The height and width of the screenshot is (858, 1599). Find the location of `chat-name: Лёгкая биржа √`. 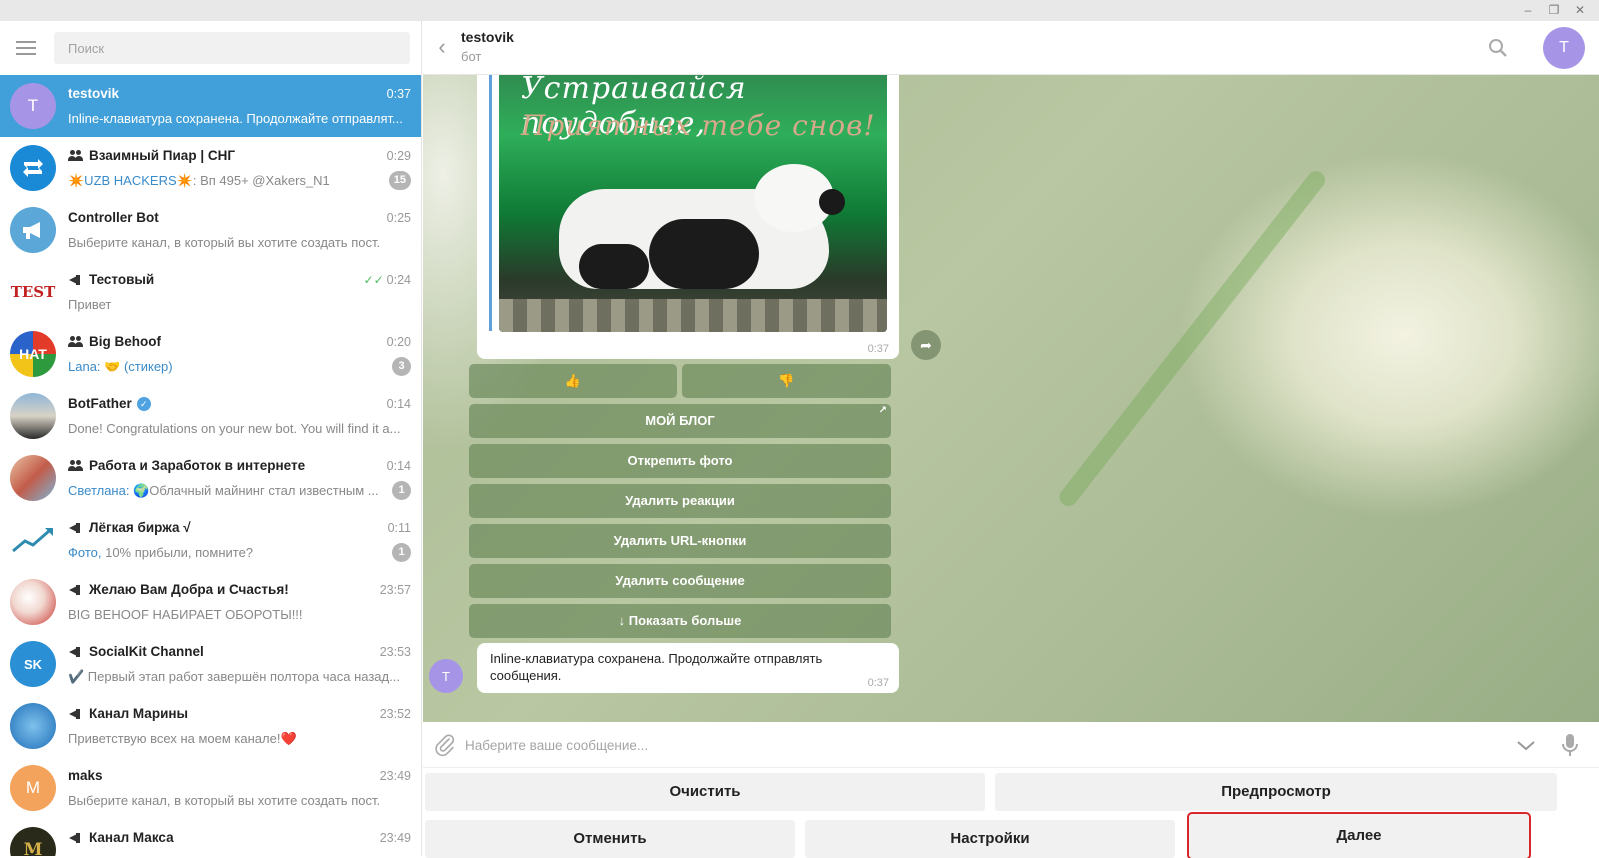

chat-name: Лёгкая биржа √ is located at coordinates (129, 527).